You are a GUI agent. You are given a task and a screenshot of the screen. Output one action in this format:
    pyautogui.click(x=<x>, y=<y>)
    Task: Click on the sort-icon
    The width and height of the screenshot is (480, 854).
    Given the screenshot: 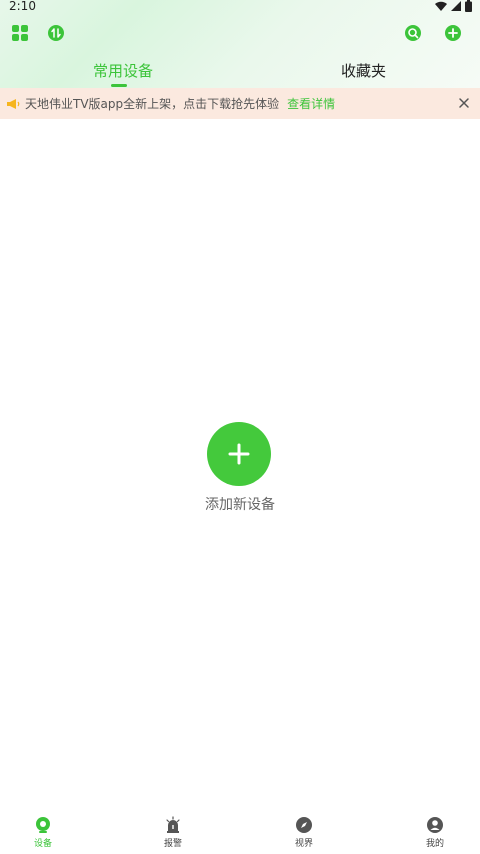 What is the action you would take?
    pyautogui.click(x=56, y=33)
    